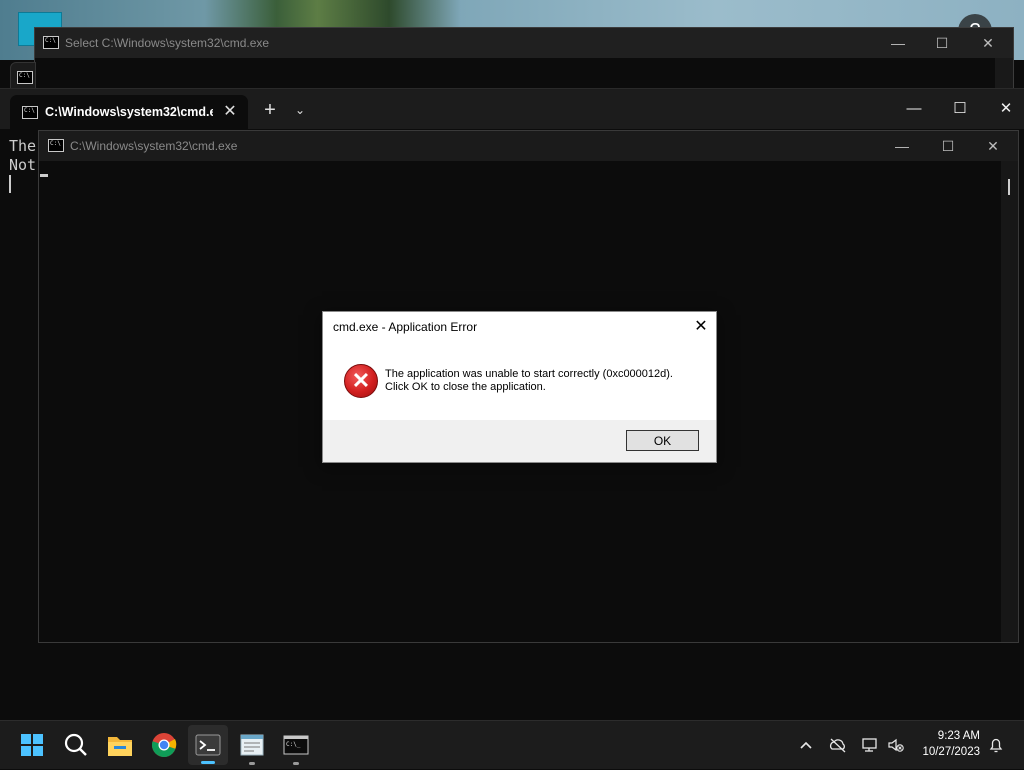  I want to click on search-icon, so click(75, 744).